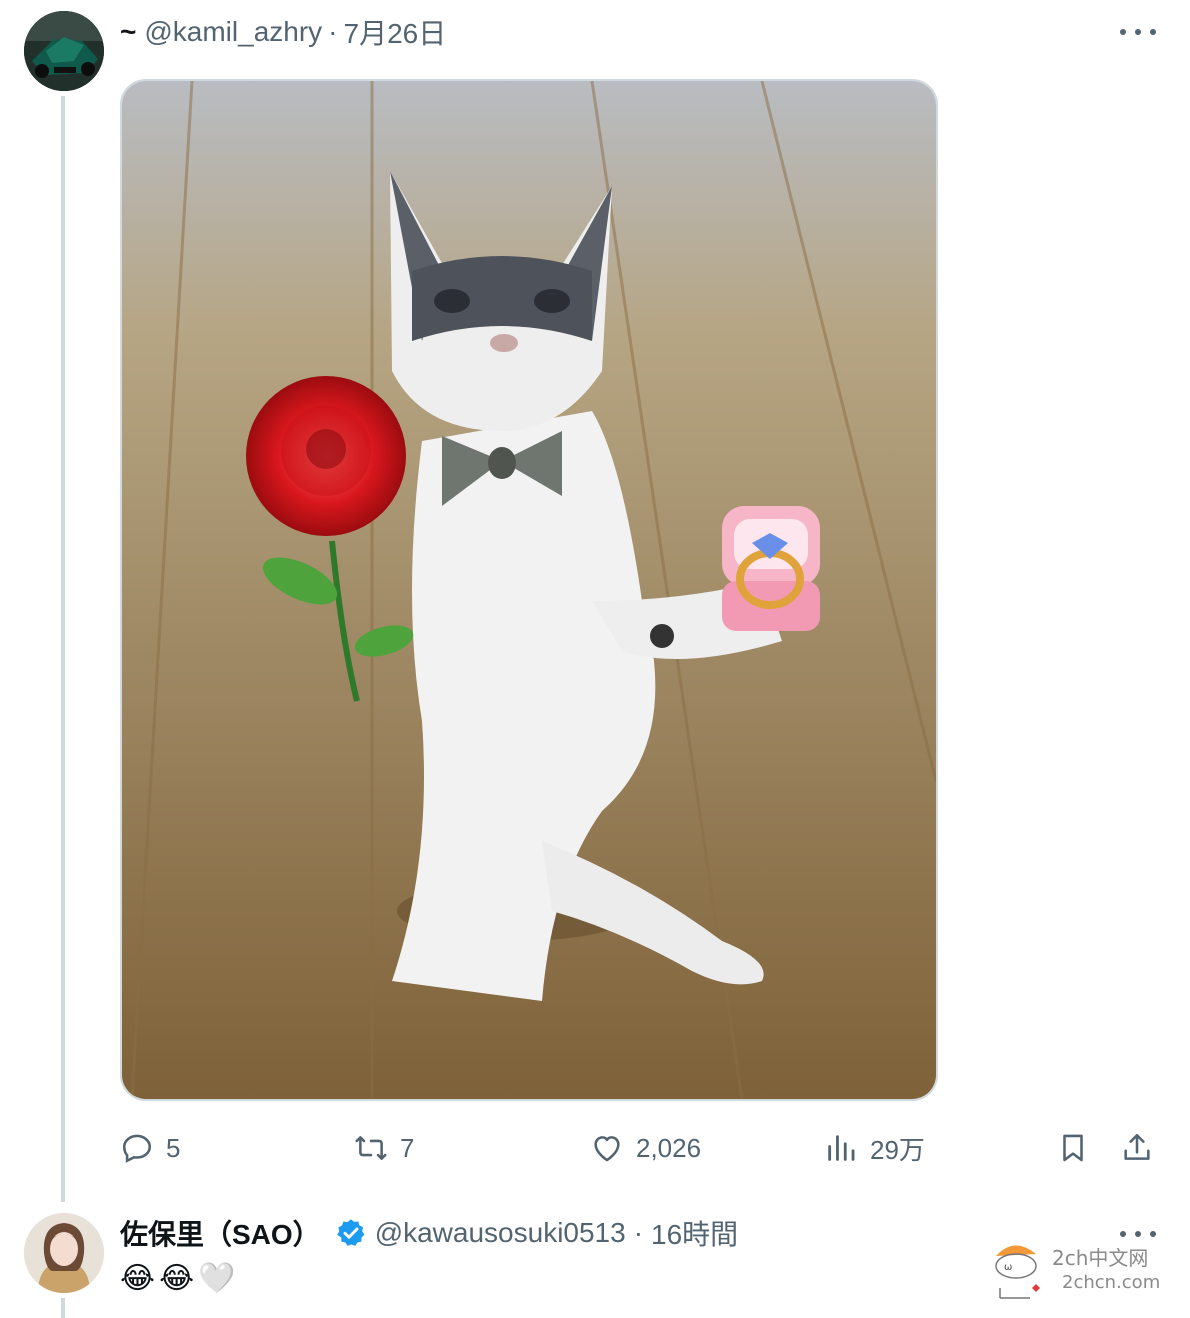 Image resolution: width=1190 pixels, height=1318 pixels. What do you see at coordinates (1017, 1272) in the screenshot?
I see `mascot-logo-icon: ω` at bounding box center [1017, 1272].